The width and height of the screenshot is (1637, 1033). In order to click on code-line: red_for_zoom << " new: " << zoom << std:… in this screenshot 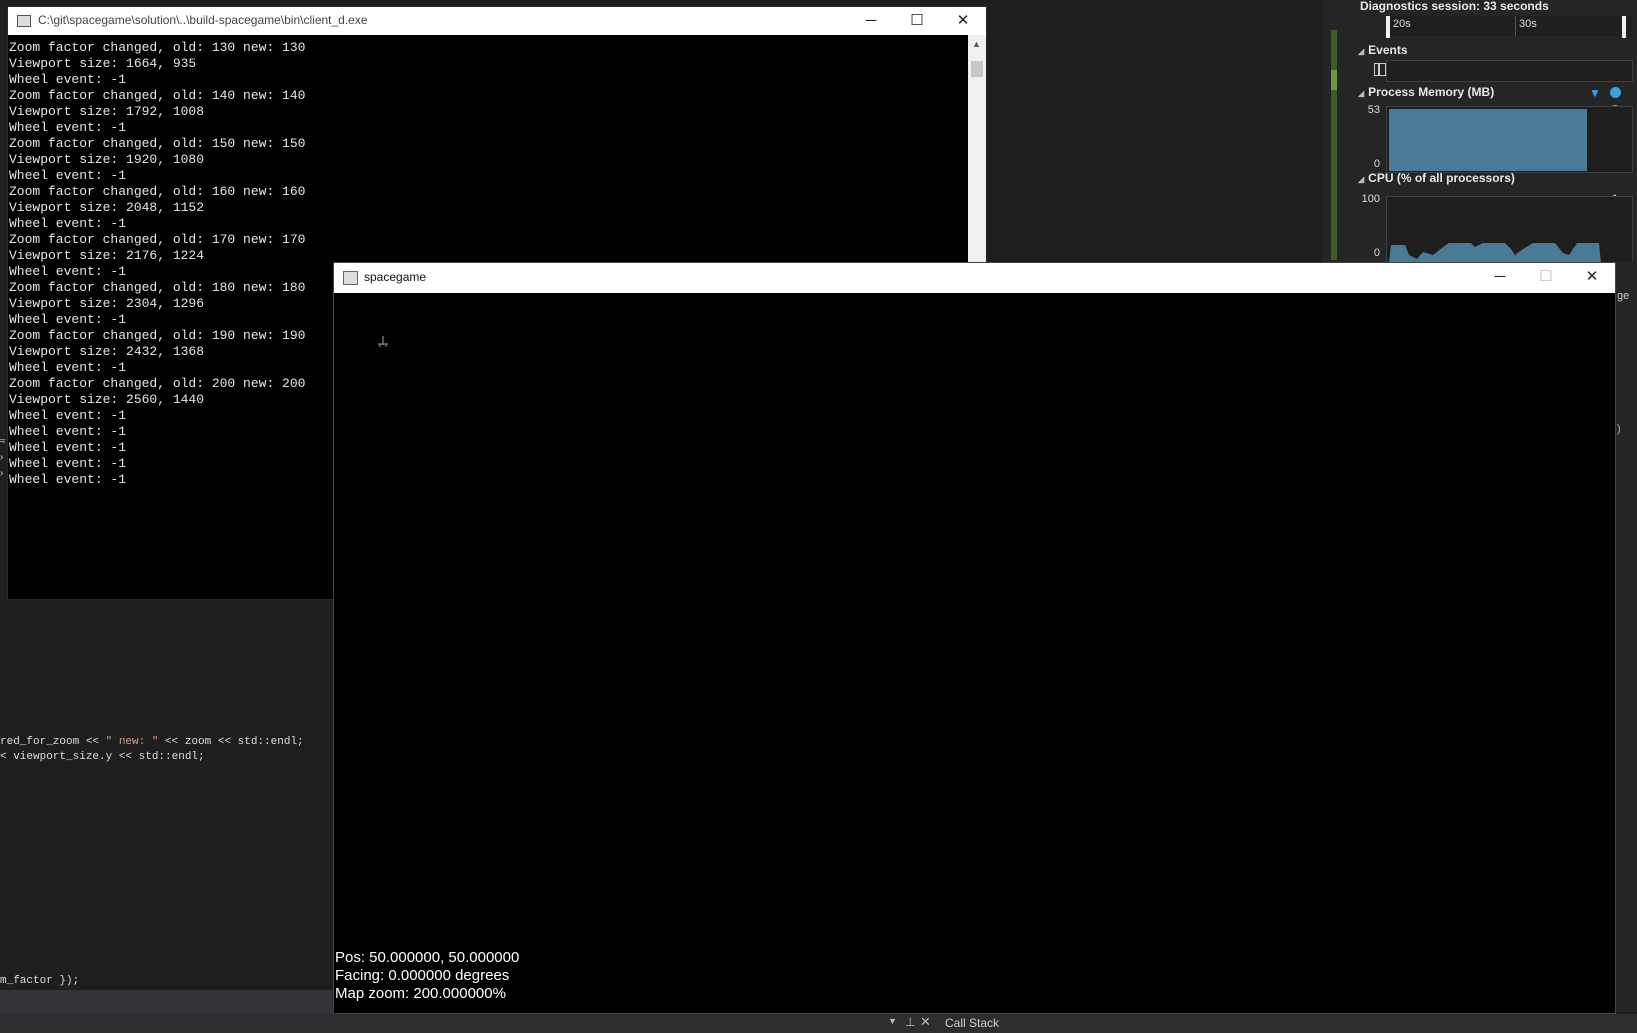, I will do `click(152, 742)`.